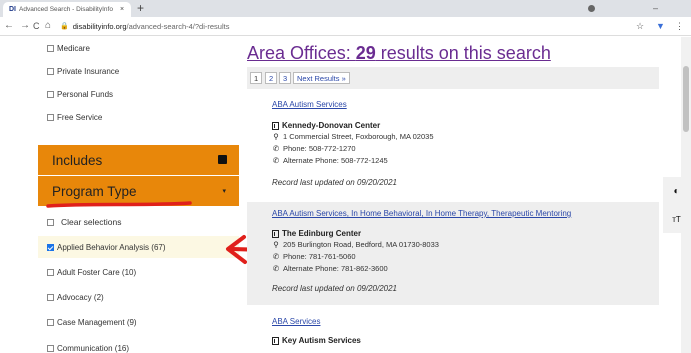 This screenshot has width=691, height=353. What do you see at coordinates (655, 8) in the screenshot?
I see `minimize-button: –` at bounding box center [655, 8].